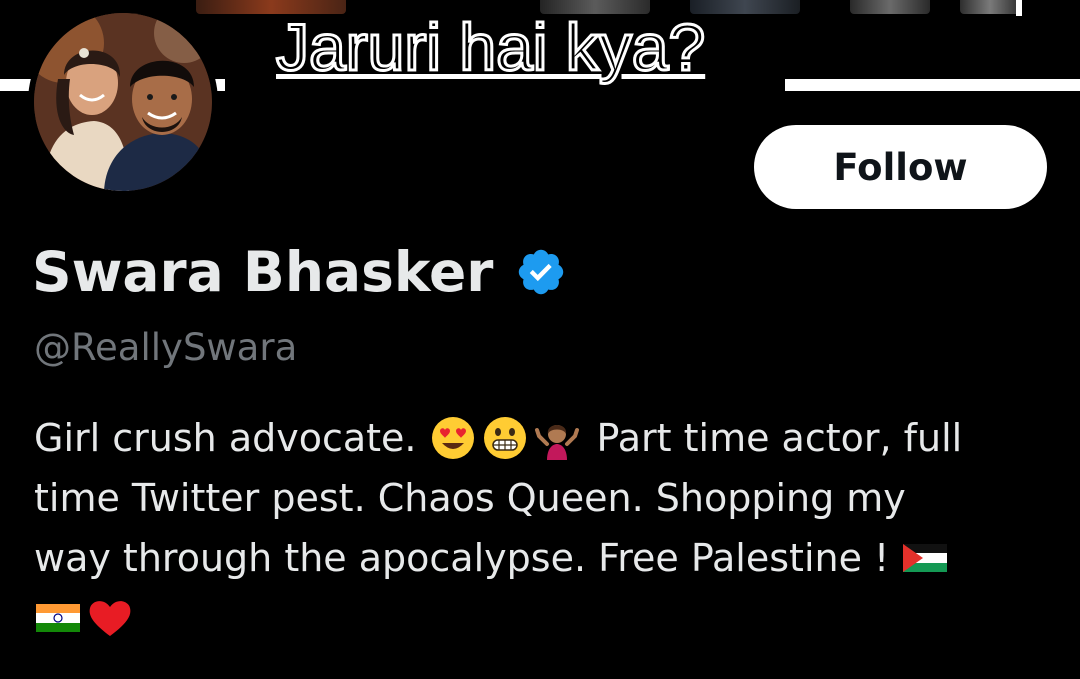 The width and height of the screenshot is (1080, 679). I want to click on bio-line, so click(544, 618).